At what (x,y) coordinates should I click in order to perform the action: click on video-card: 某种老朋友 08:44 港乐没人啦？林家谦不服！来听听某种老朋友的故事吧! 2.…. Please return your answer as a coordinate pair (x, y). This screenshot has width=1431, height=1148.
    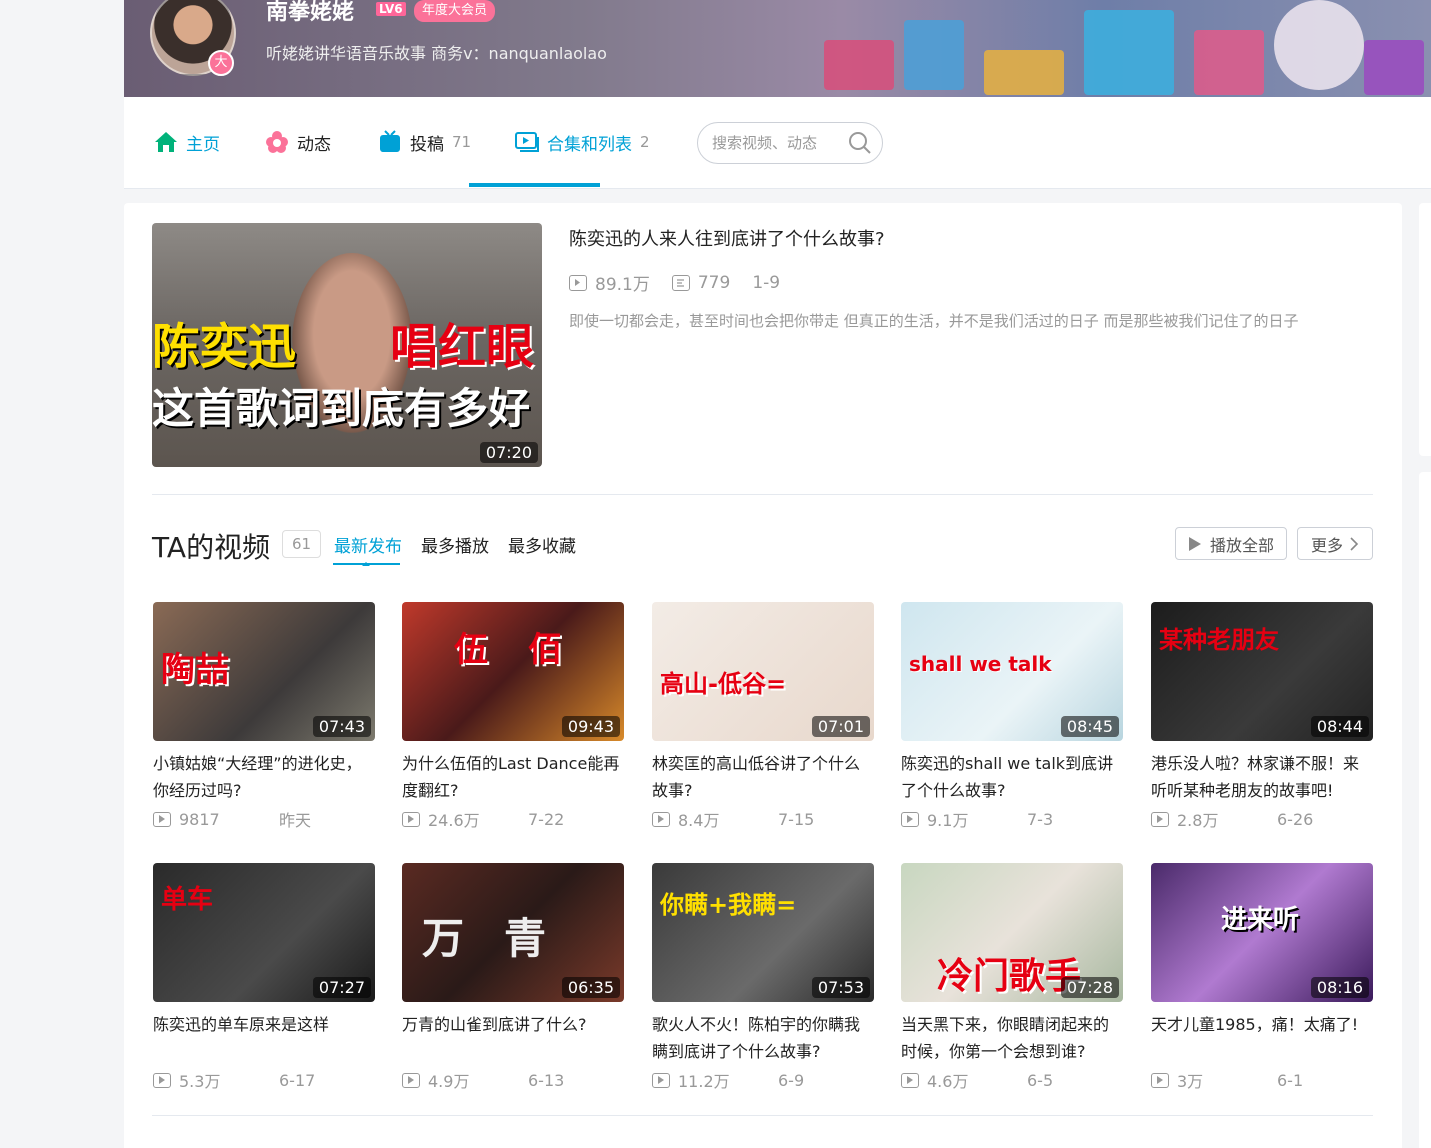
    Looking at the image, I should click on (1262, 716).